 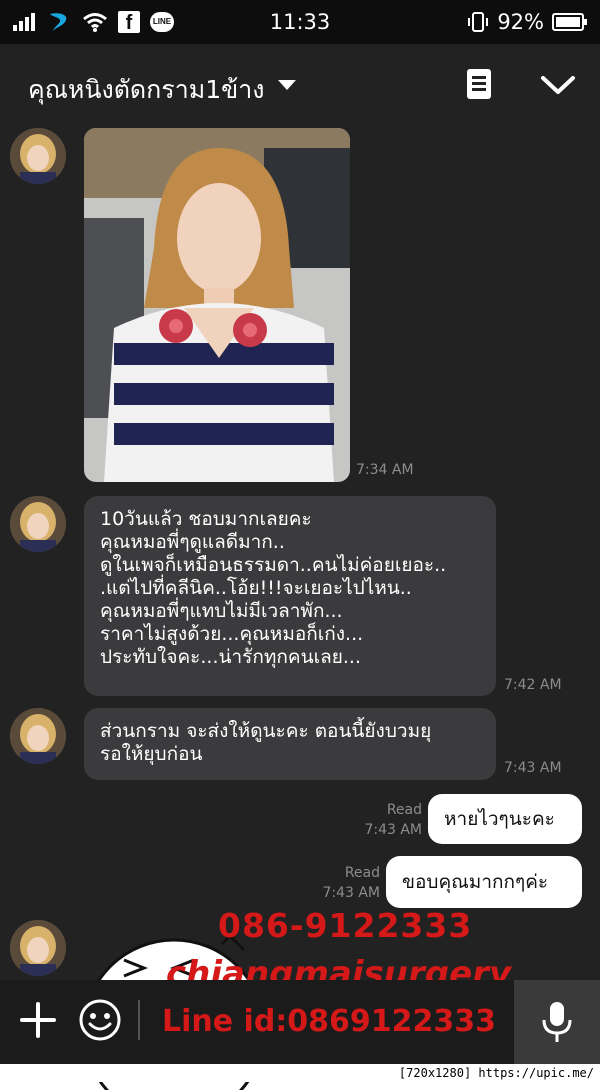 What do you see at coordinates (475, 882) in the screenshot?
I see `message-text: ขอบคุณมากกๆค่ะ` at bounding box center [475, 882].